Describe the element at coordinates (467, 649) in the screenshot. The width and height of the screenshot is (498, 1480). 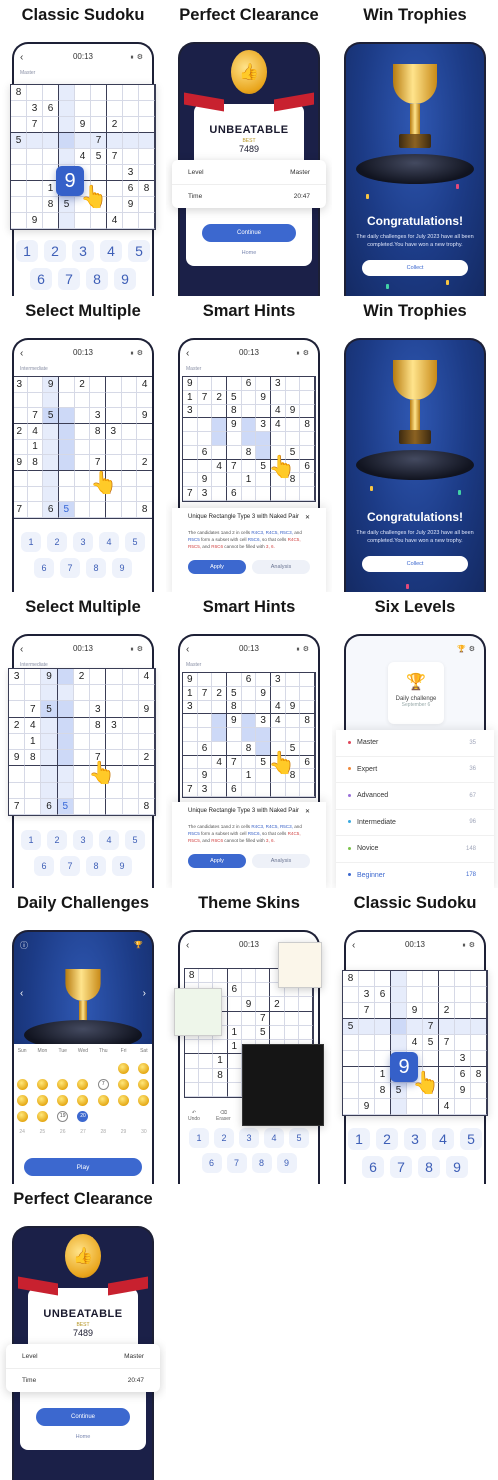
I see `trophy-settings-icons: 🏆⚙` at that location.